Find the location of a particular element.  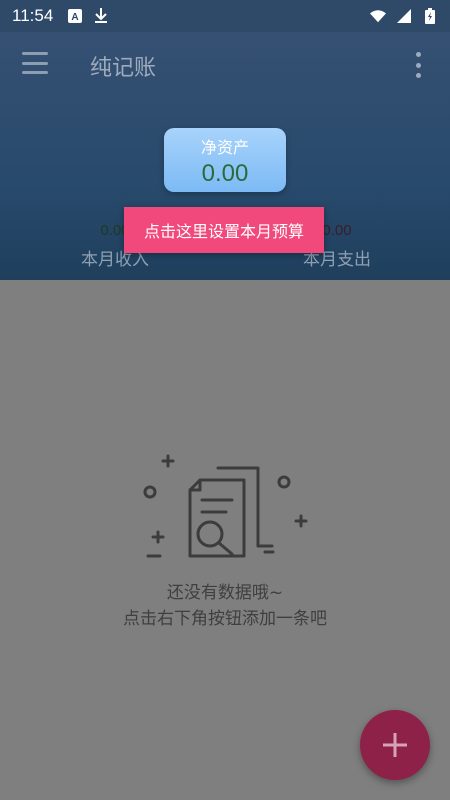

add-record-button is located at coordinates (395, 745).